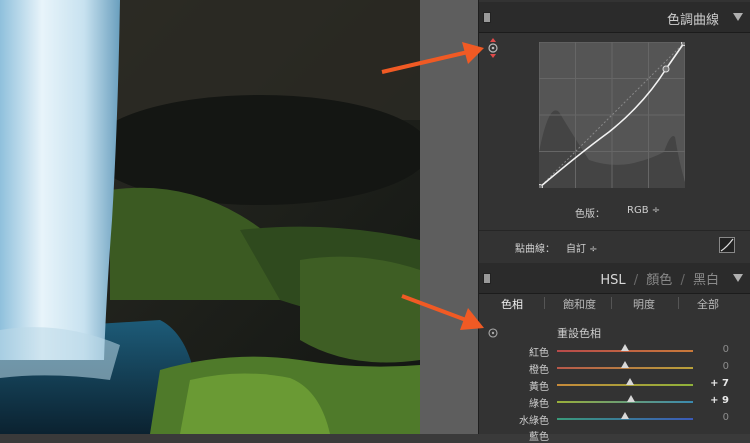 Image resolution: width=750 pixels, height=443 pixels. I want to click on divider, so click(614, 230).